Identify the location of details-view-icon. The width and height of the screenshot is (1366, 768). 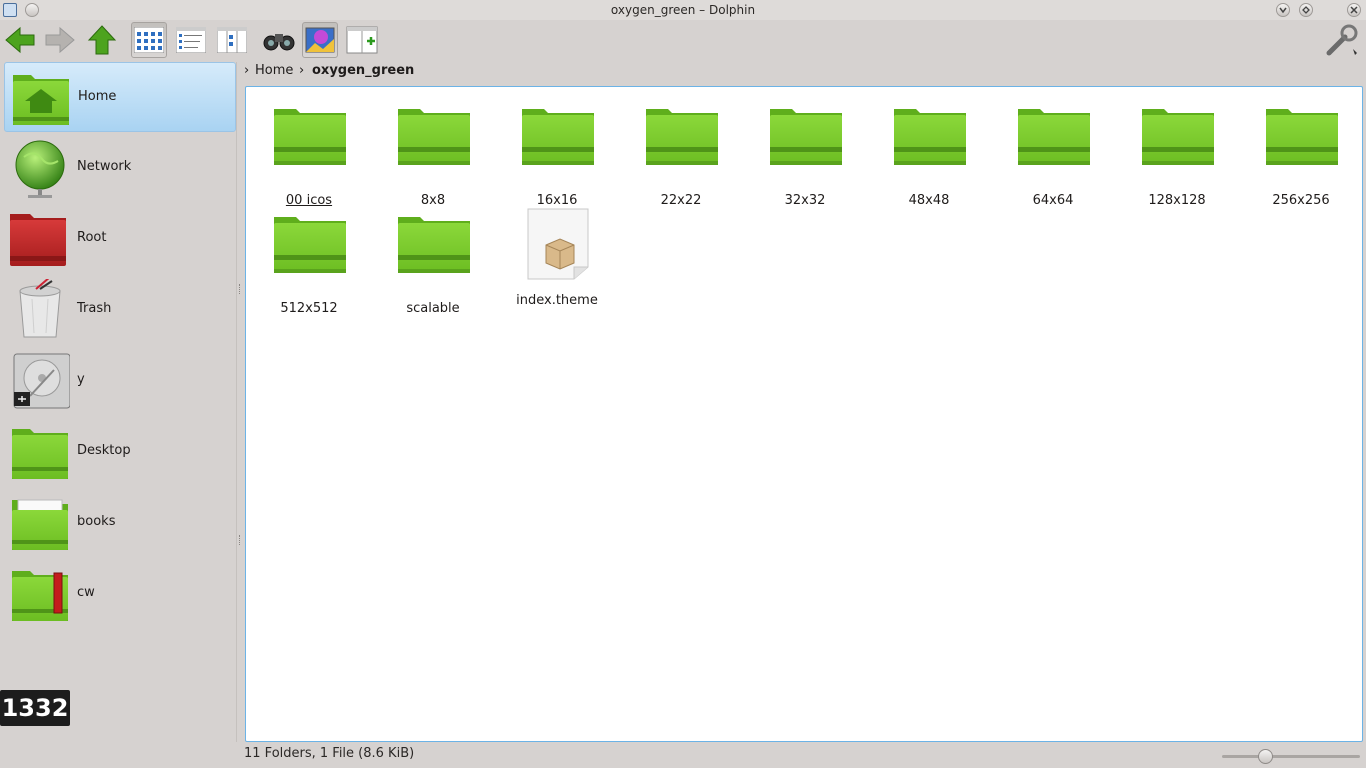
(191, 40).